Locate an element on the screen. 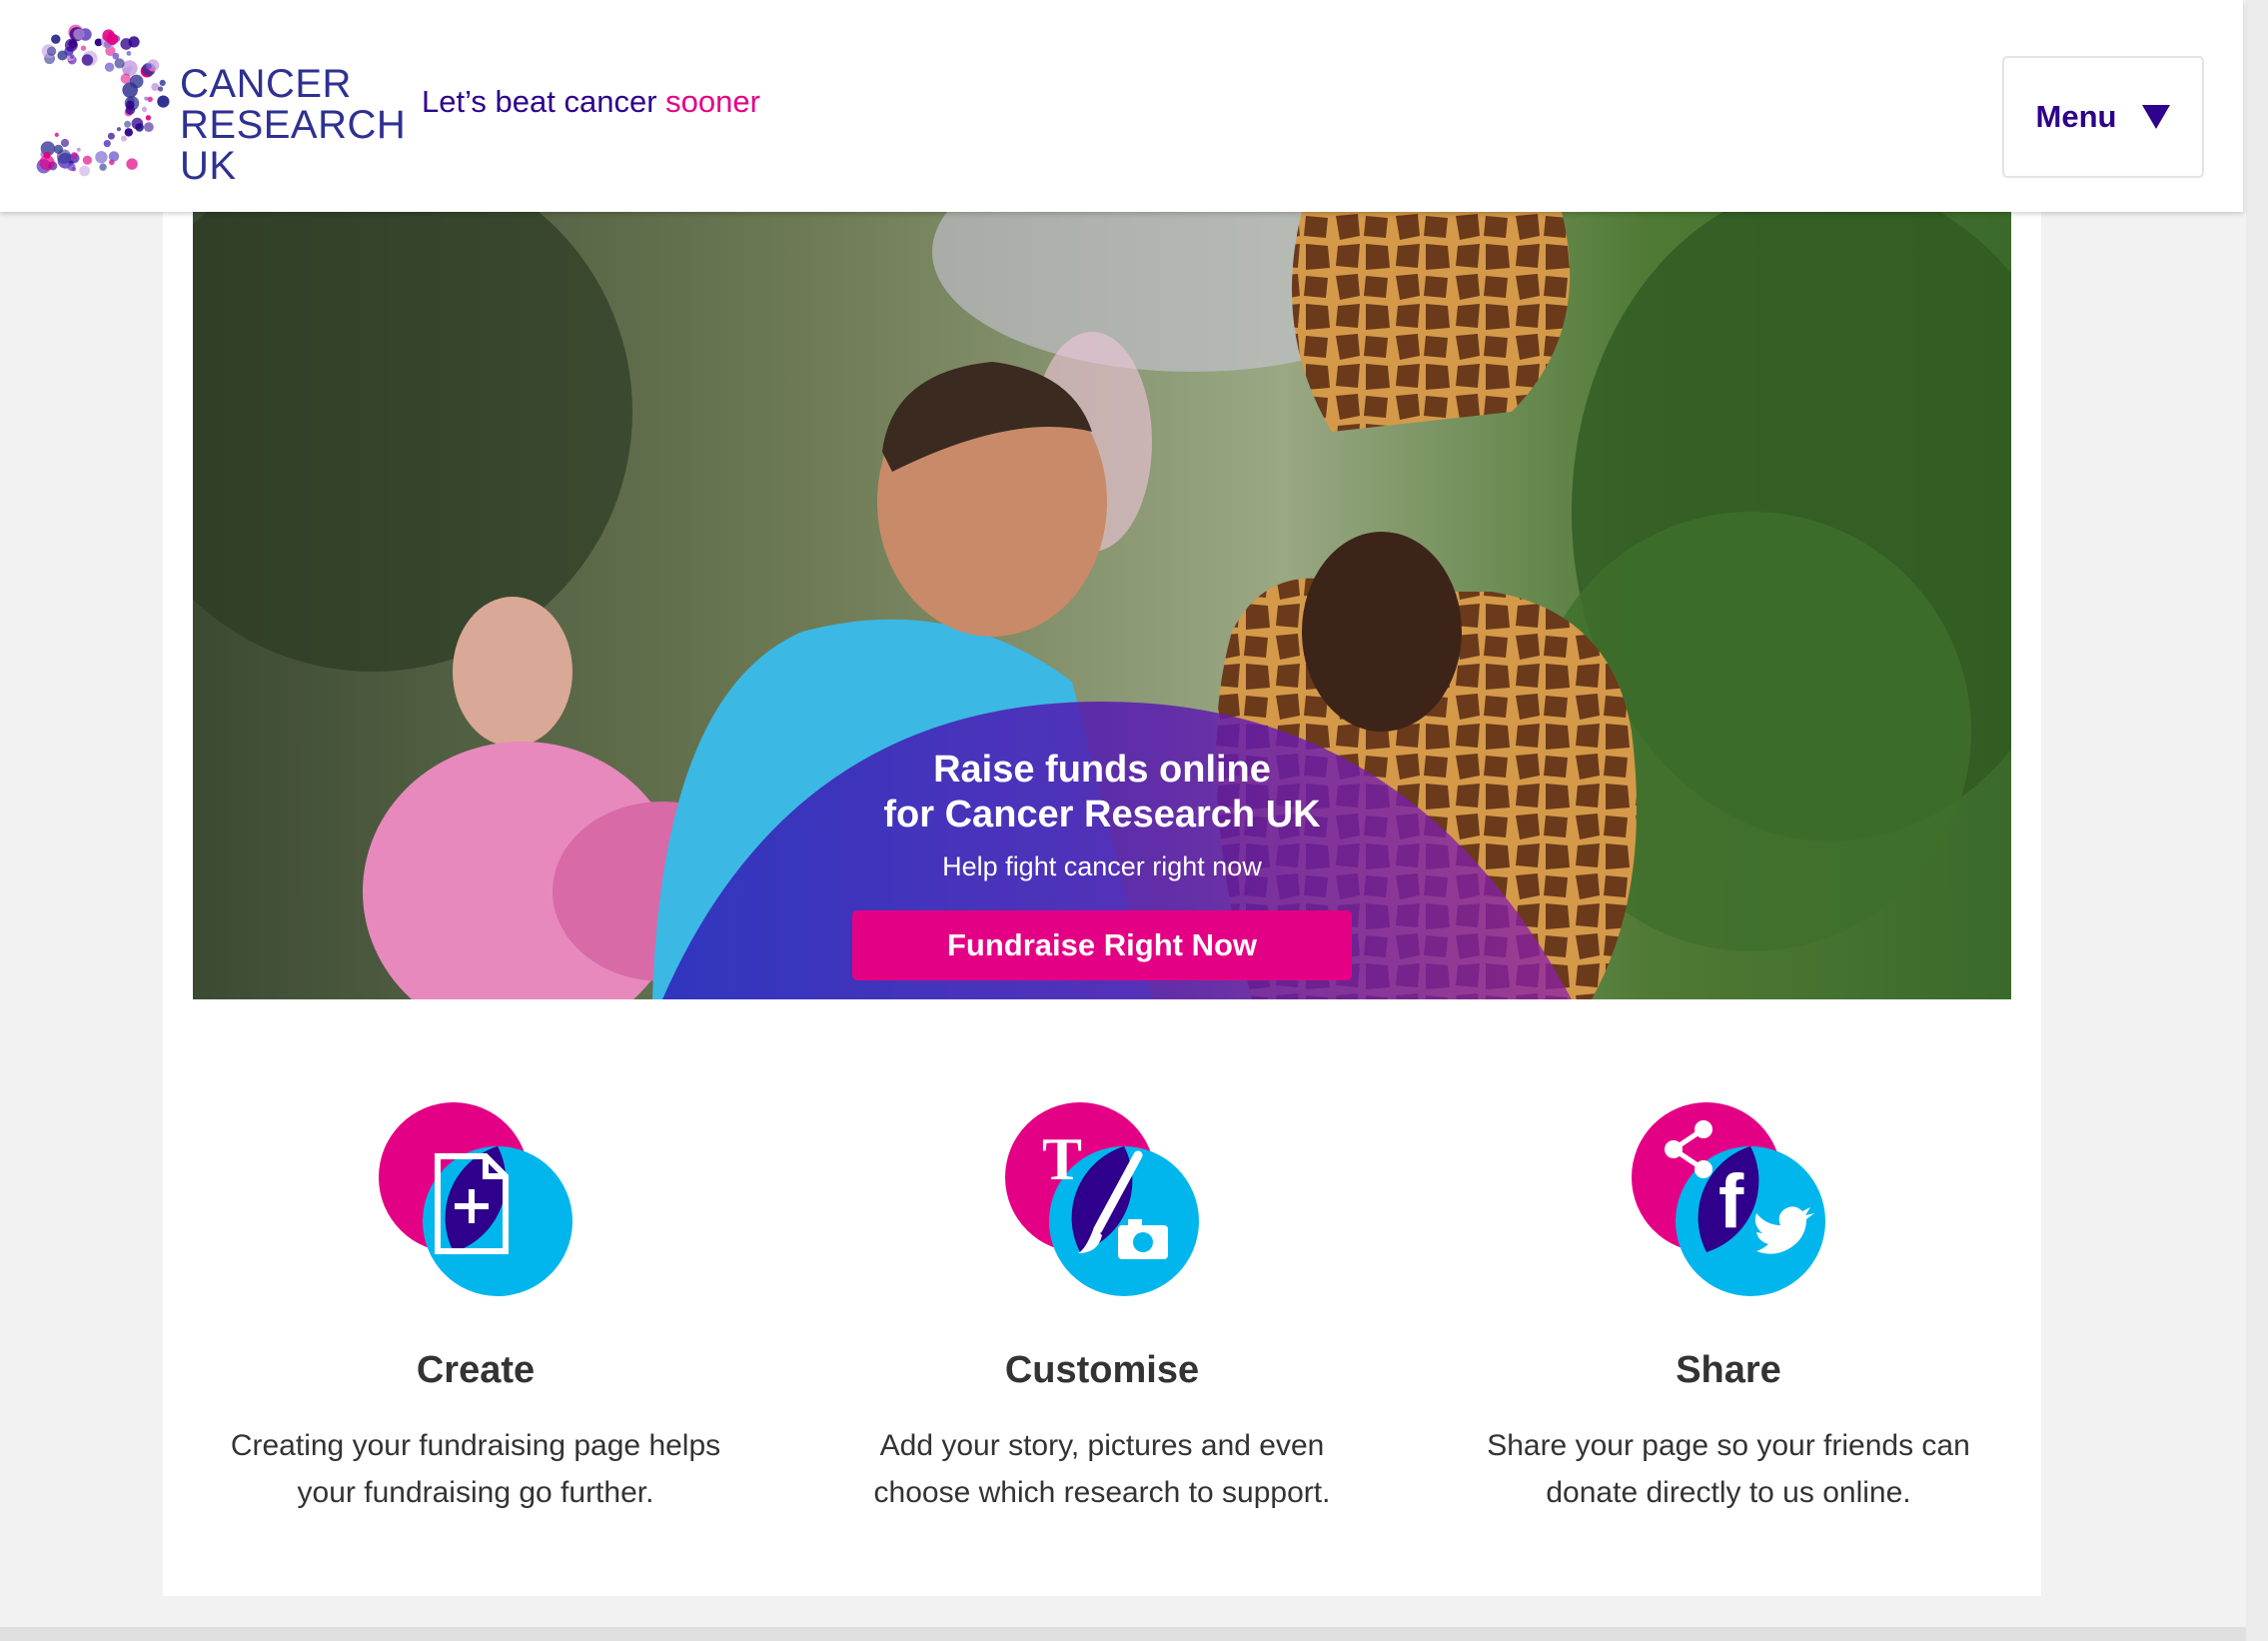 The image size is (2268, 1641). cancer-research-uk-logo: CANCER RESEARCH UK is located at coordinates (203, 104).